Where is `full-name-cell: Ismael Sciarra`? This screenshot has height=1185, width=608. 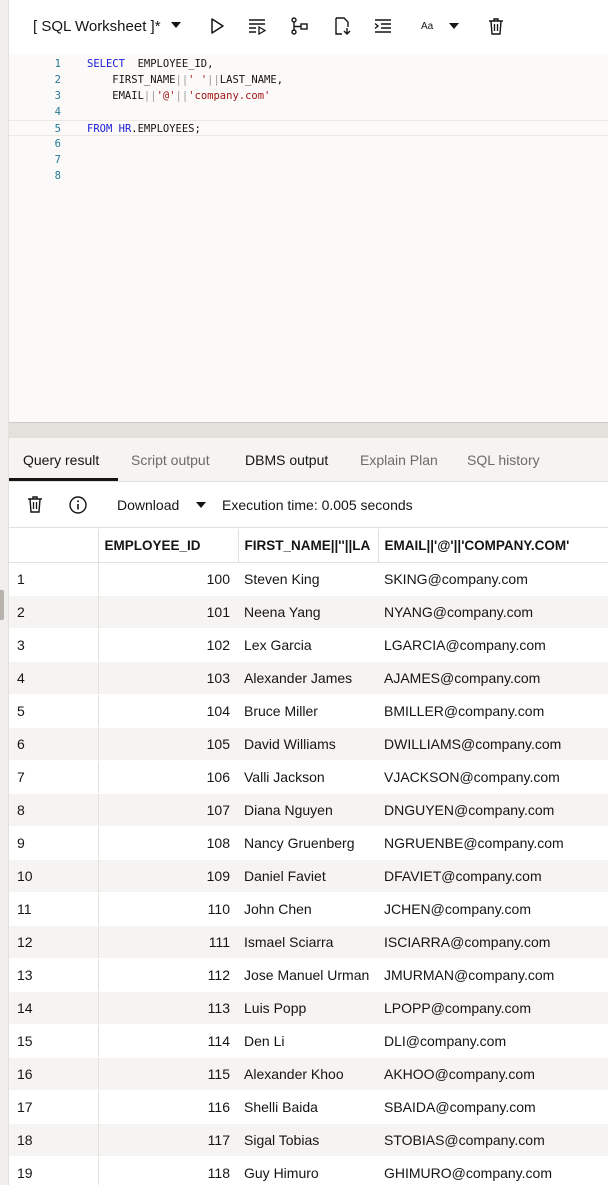
full-name-cell: Ismael Sciarra is located at coordinates (308, 942).